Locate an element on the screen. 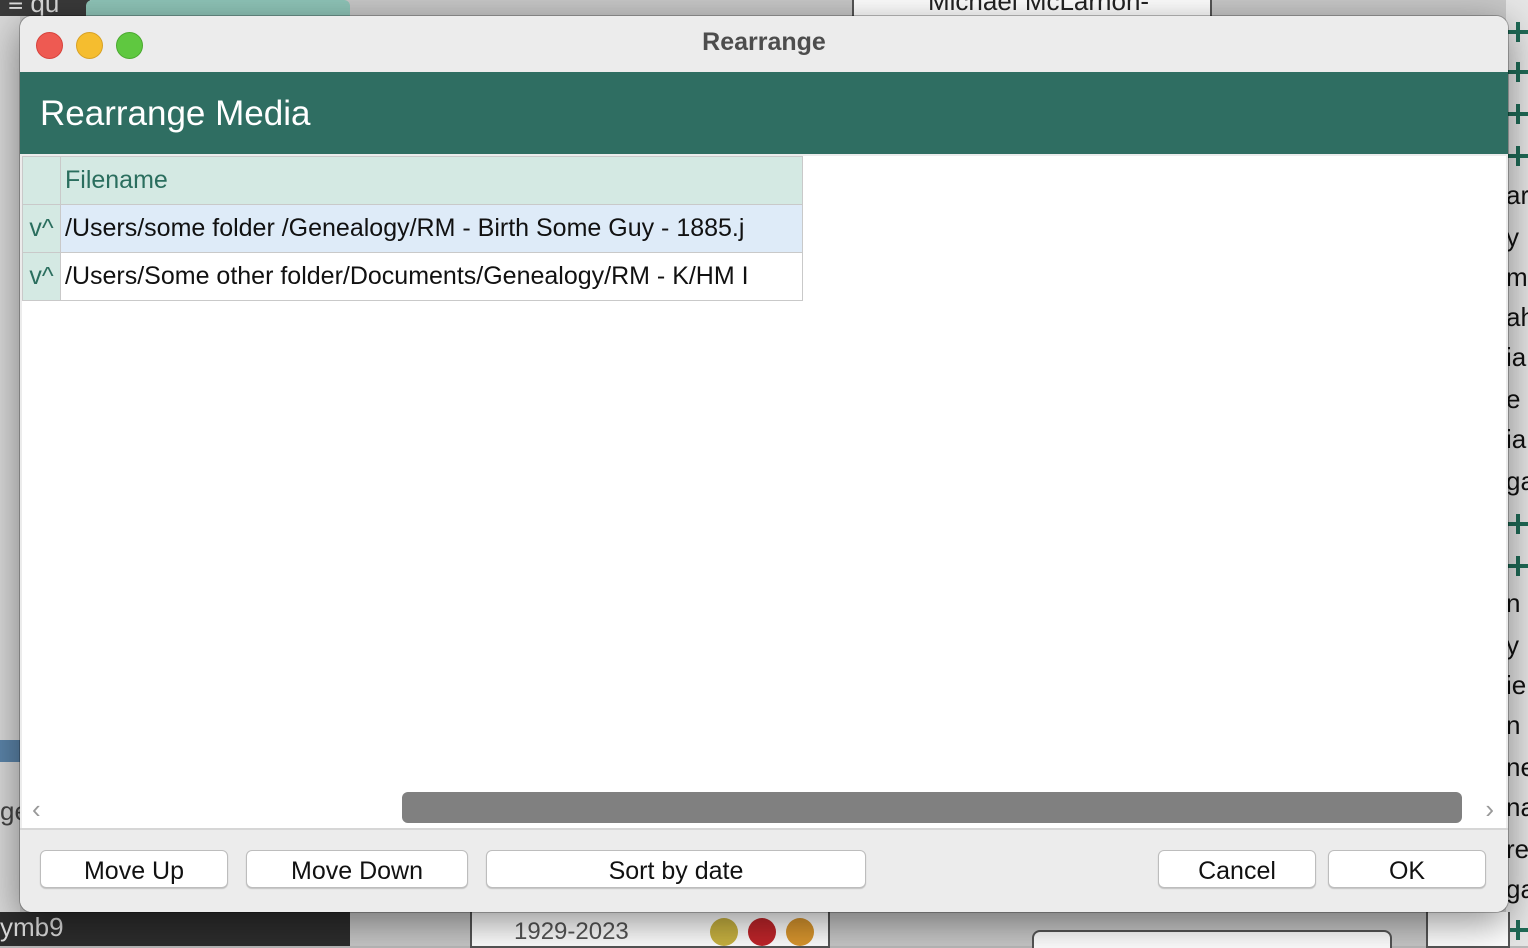 This screenshot has width=1528, height=948. background-left-highlight is located at coordinates (10, 751).